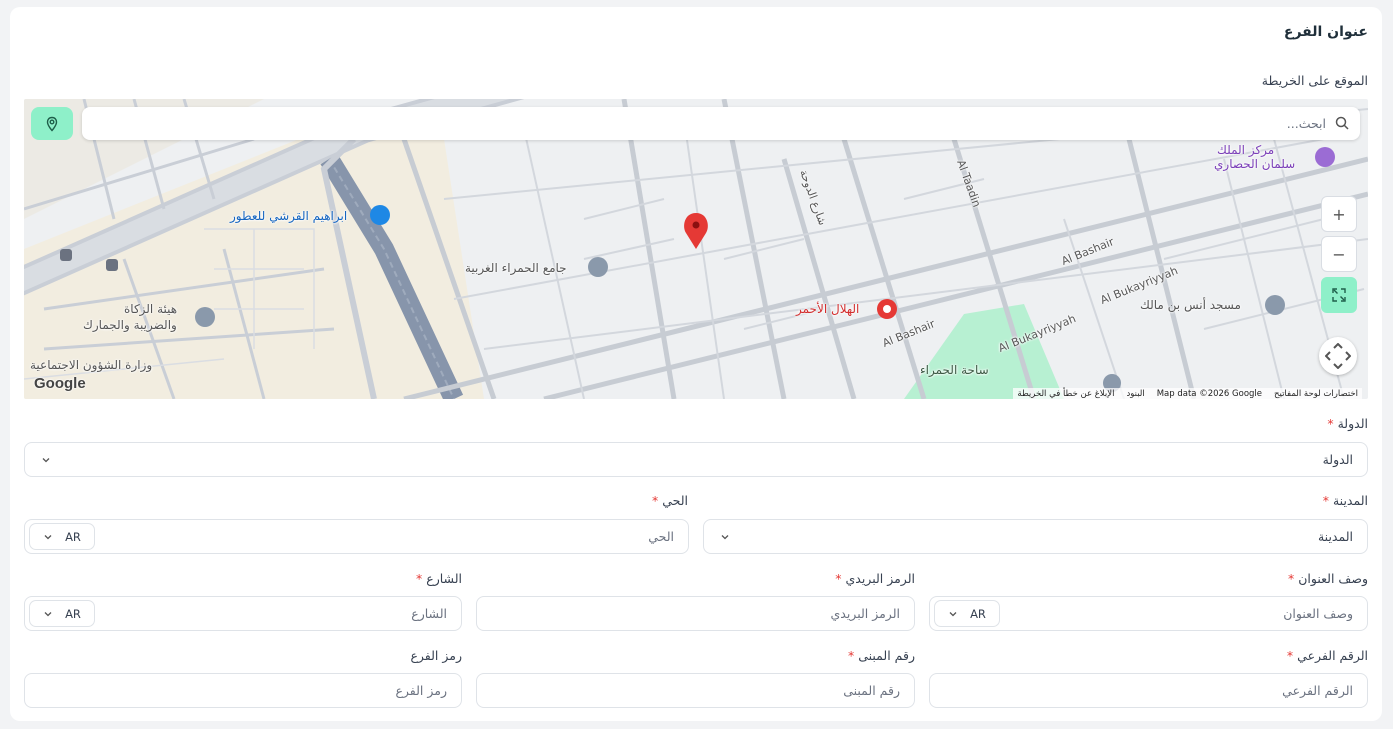 This screenshot has width=1393, height=729. I want to click on section-title: عنوان الفرع, so click(1325, 32).